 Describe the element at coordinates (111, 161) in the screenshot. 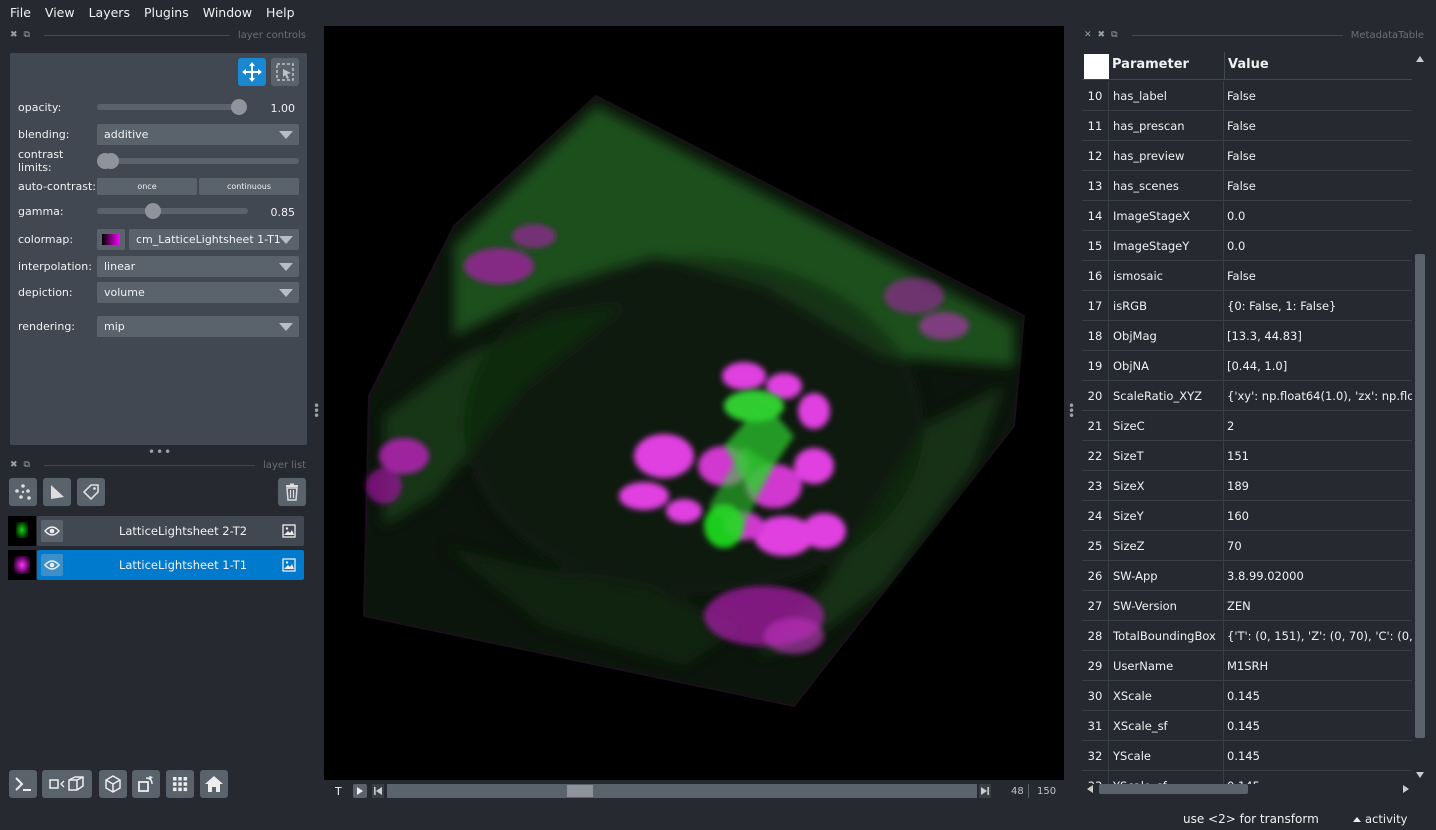

I see `contrast-max-handle` at that location.